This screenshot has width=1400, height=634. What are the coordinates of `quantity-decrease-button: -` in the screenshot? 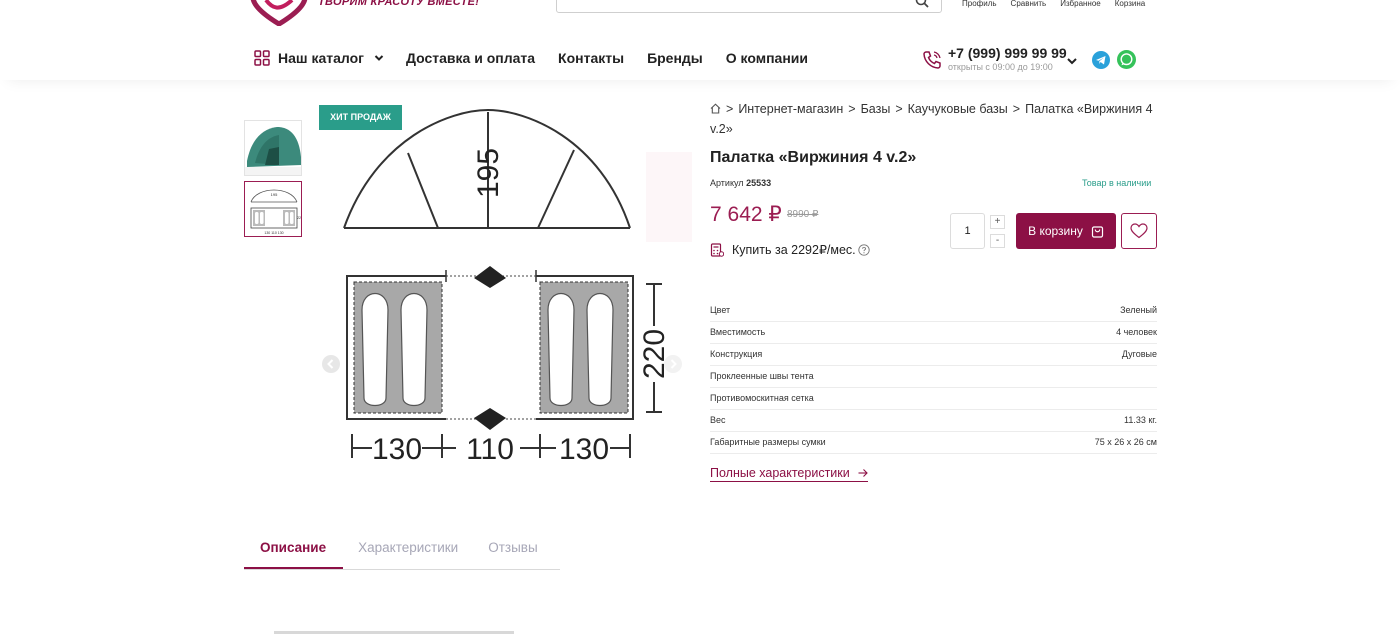 It's located at (997, 241).